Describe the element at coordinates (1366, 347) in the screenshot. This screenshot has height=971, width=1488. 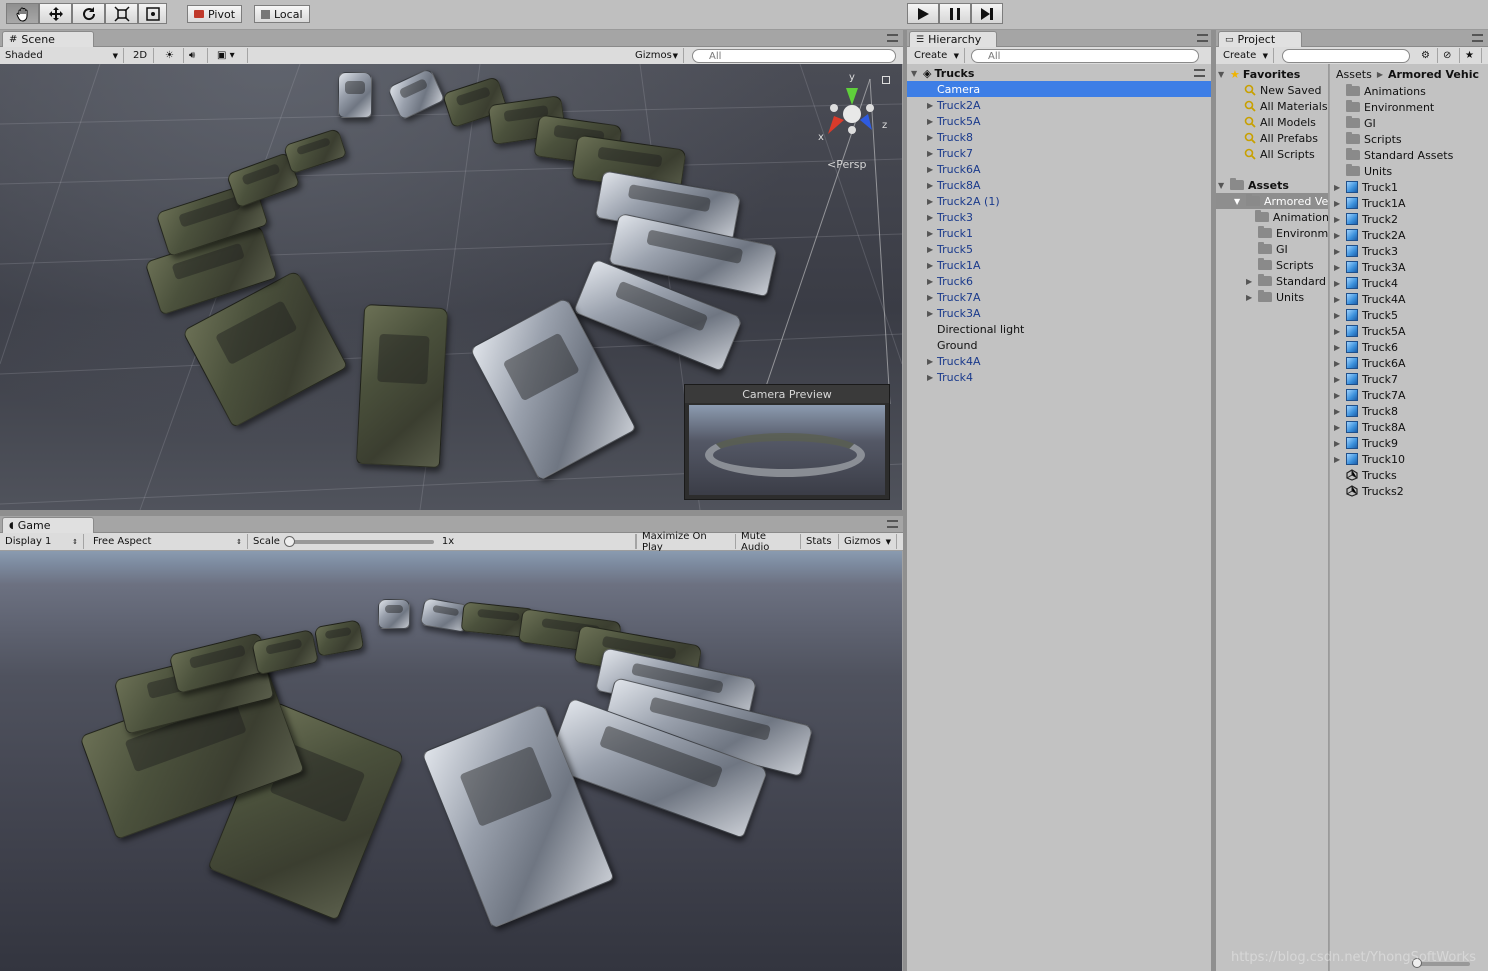
I see `project-asset-item: ▶ Truck6` at that location.